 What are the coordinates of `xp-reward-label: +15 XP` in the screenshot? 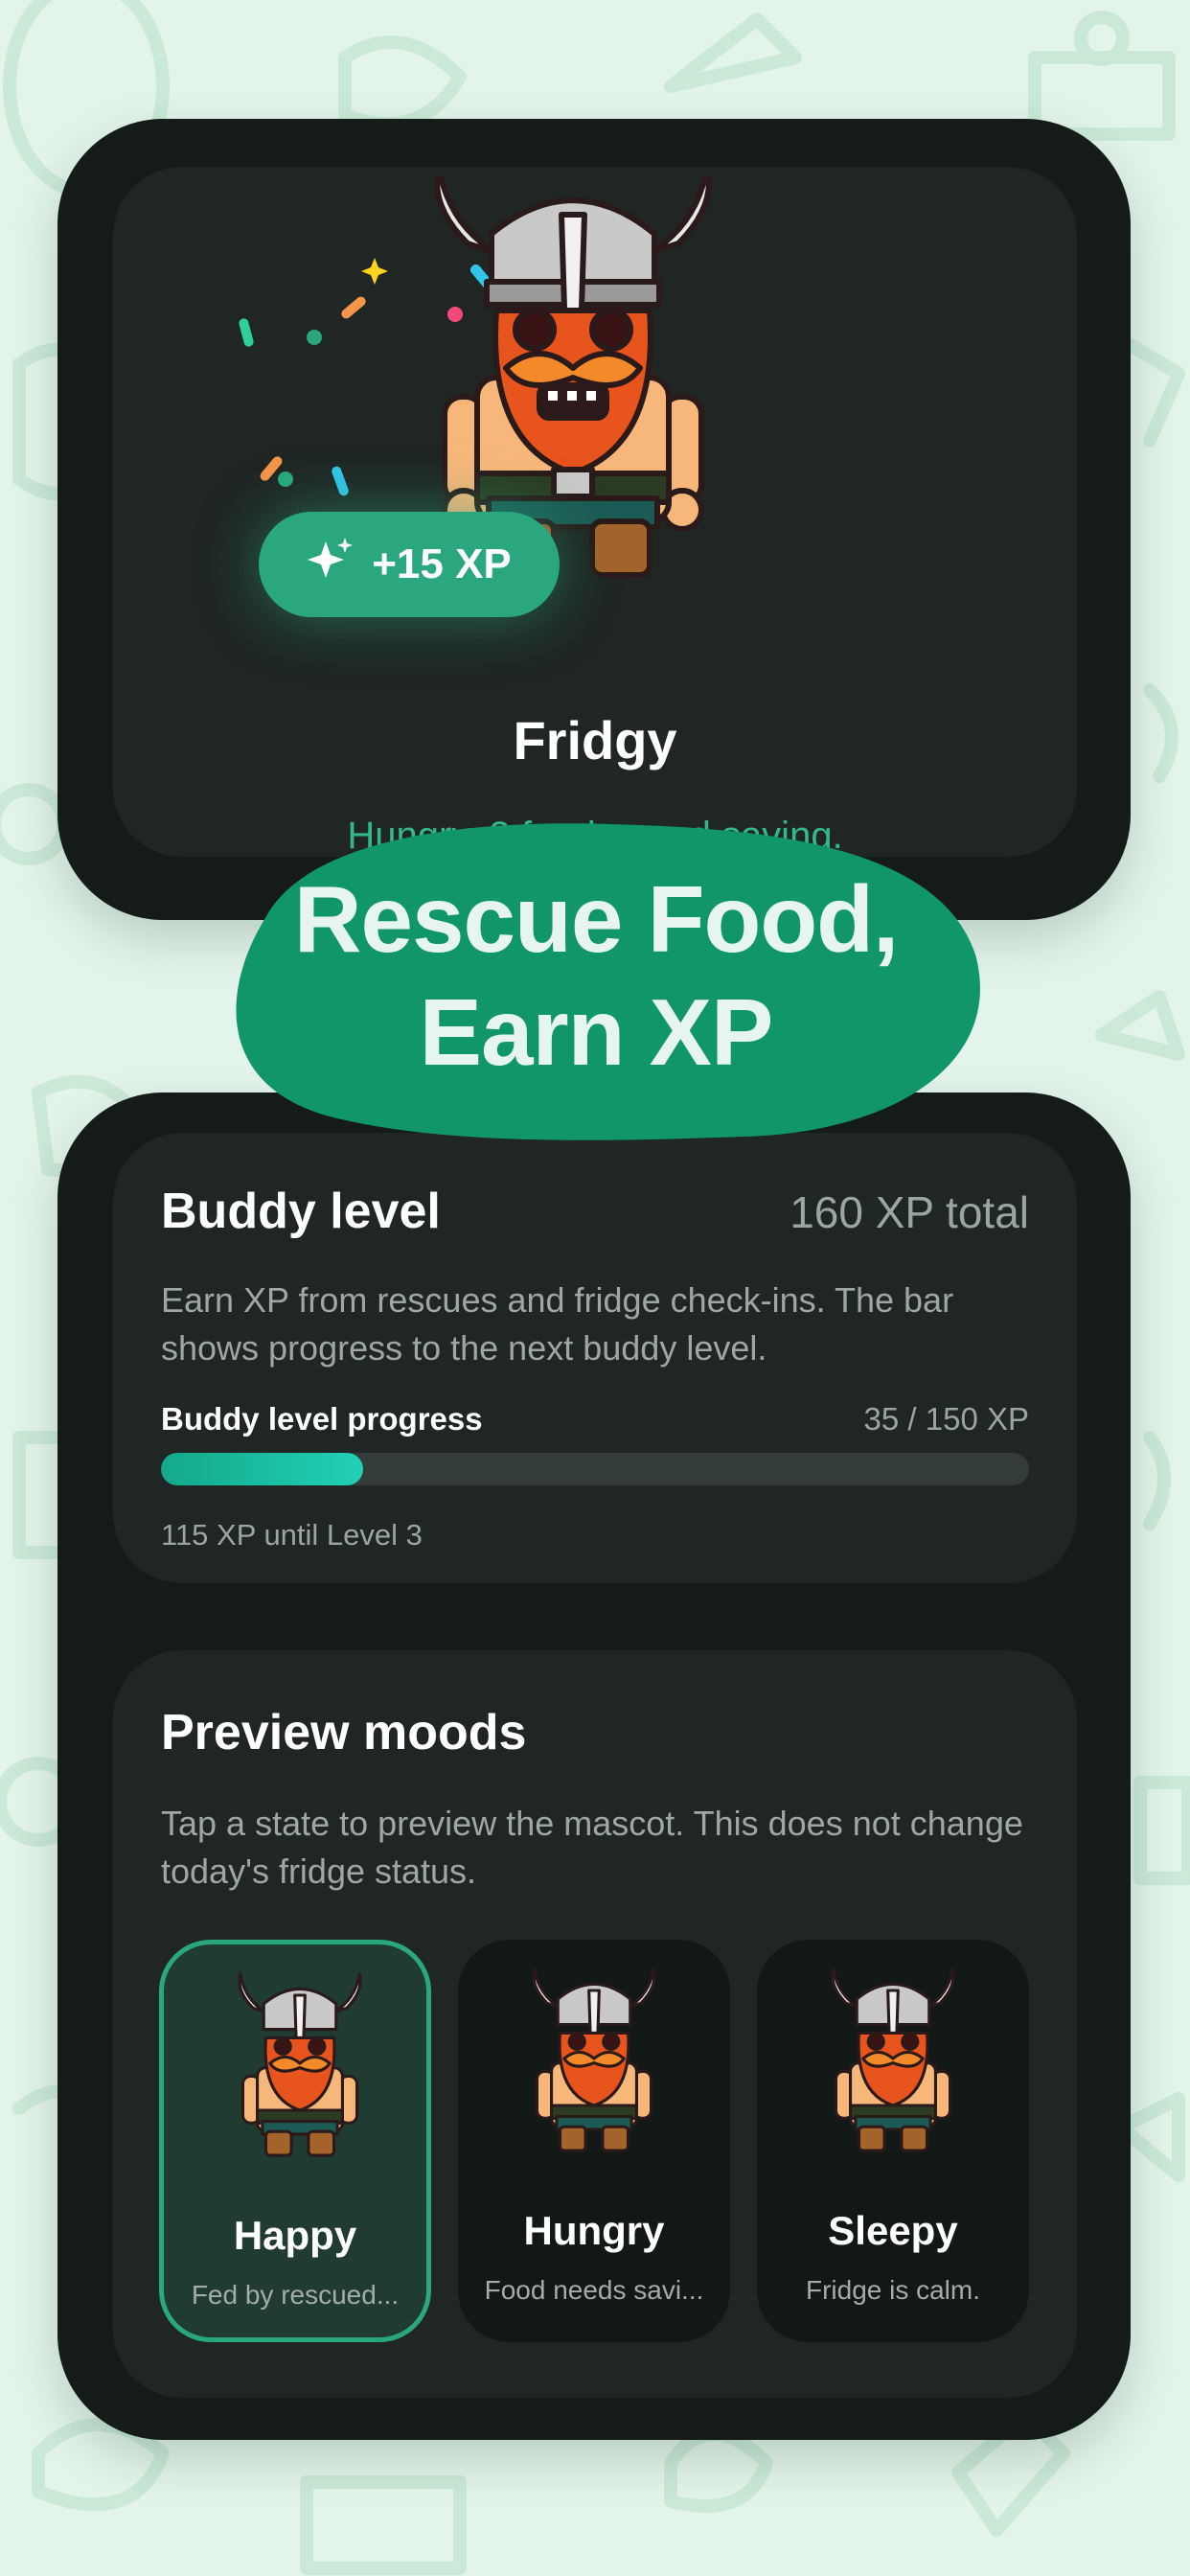 It's located at (442, 563).